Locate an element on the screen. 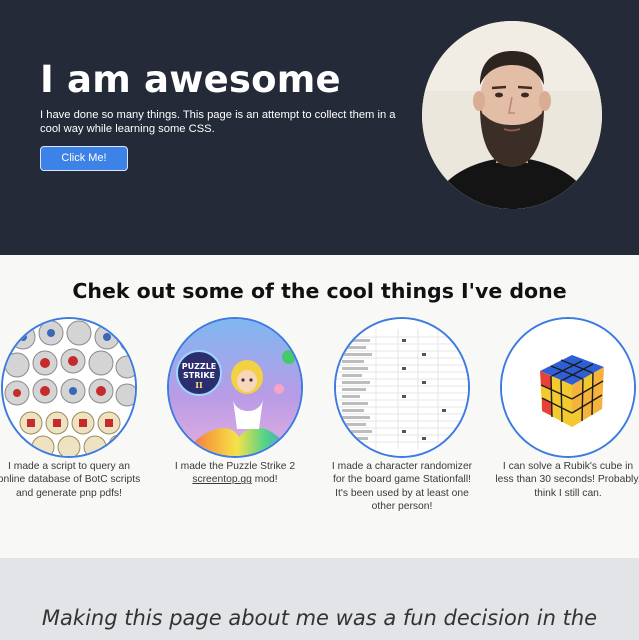 This screenshot has width=639, height=640. project-thumbnail-stationfall is located at coordinates (402, 387).